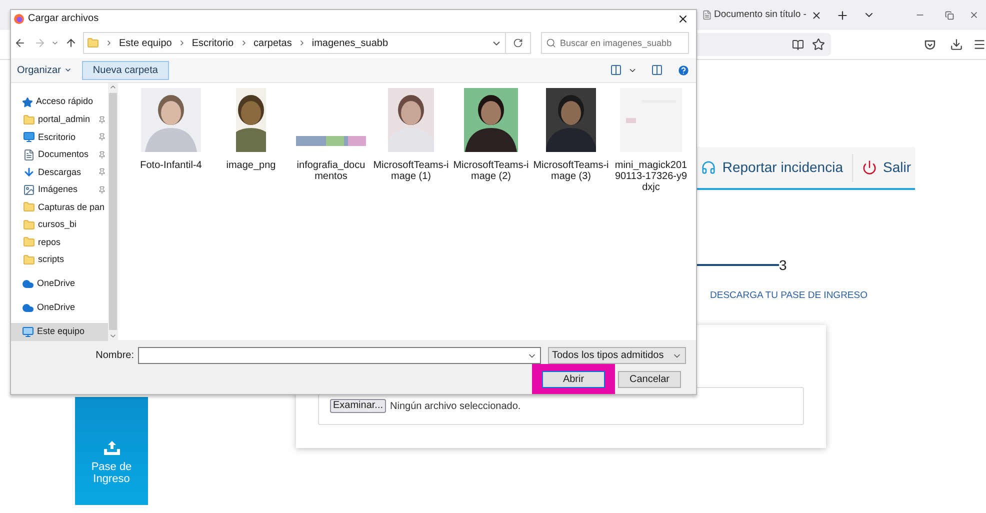  I want to click on nav-item: portal_admin, so click(59, 119).